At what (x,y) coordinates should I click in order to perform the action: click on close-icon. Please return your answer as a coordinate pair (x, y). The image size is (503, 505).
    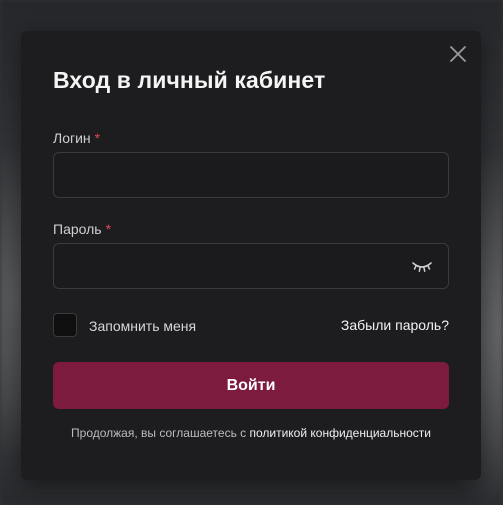
    Looking at the image, I should click on (458, 54).